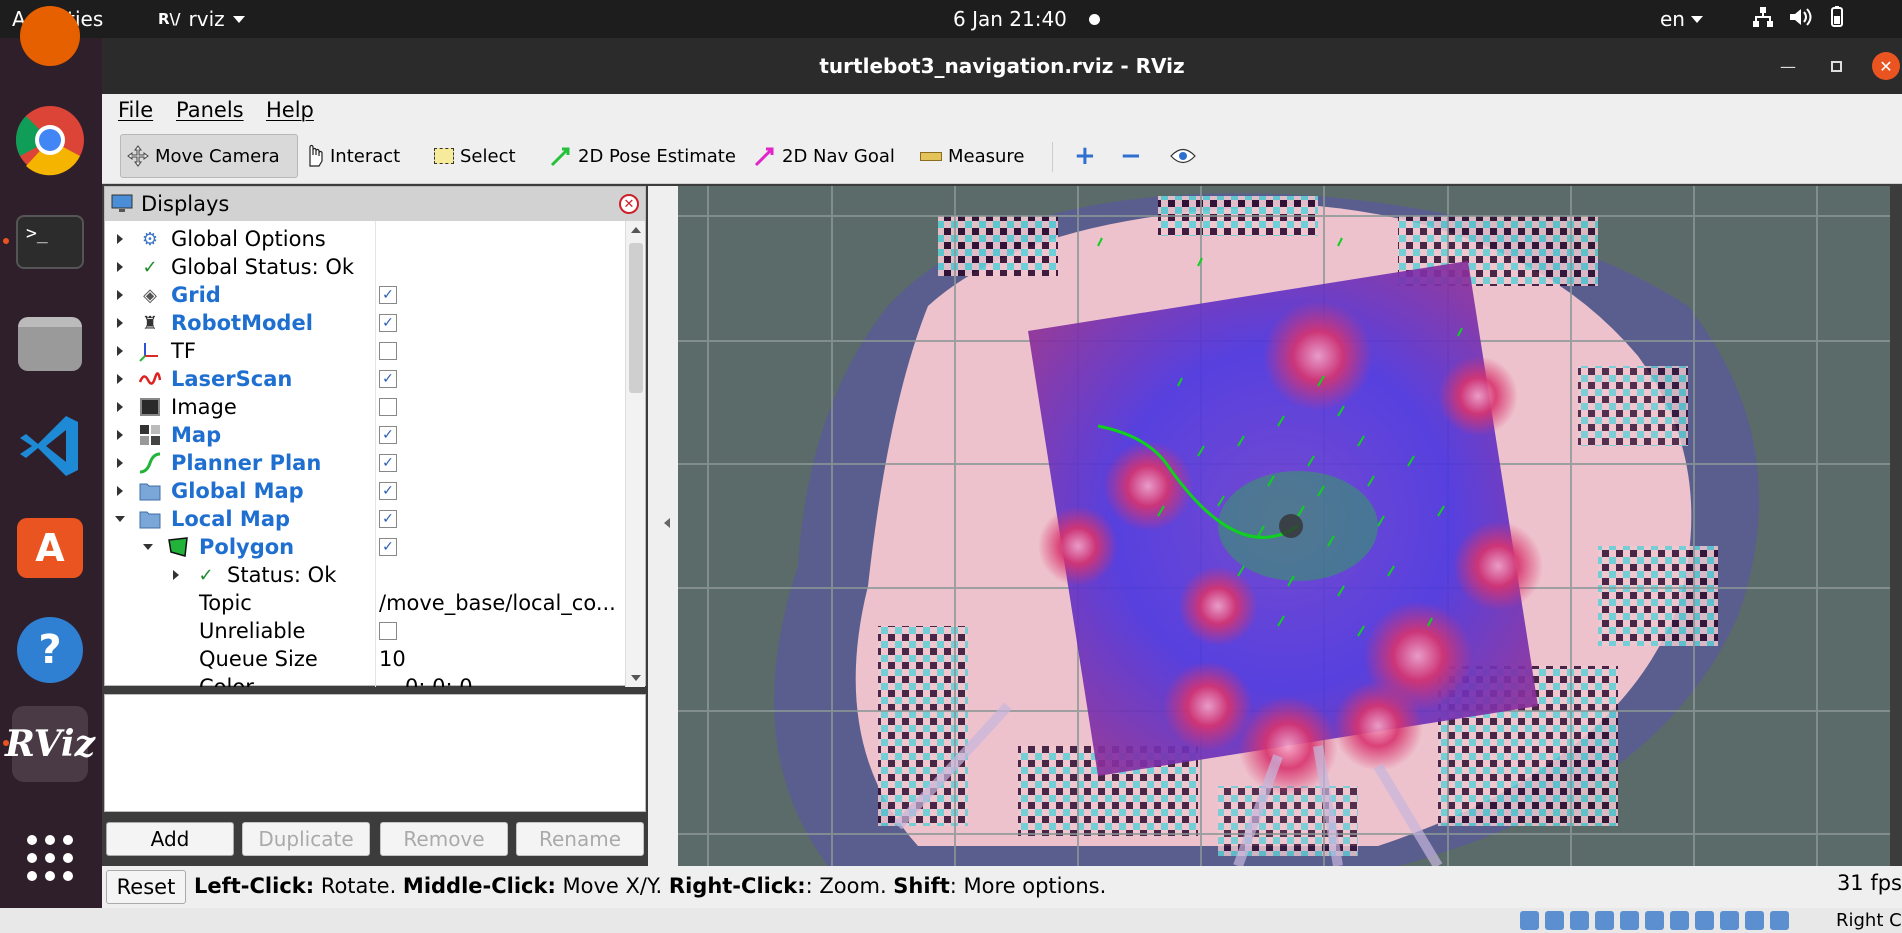 The image size is (1902, 933). I want to click on close-button: ✕, so click(1886, 66).